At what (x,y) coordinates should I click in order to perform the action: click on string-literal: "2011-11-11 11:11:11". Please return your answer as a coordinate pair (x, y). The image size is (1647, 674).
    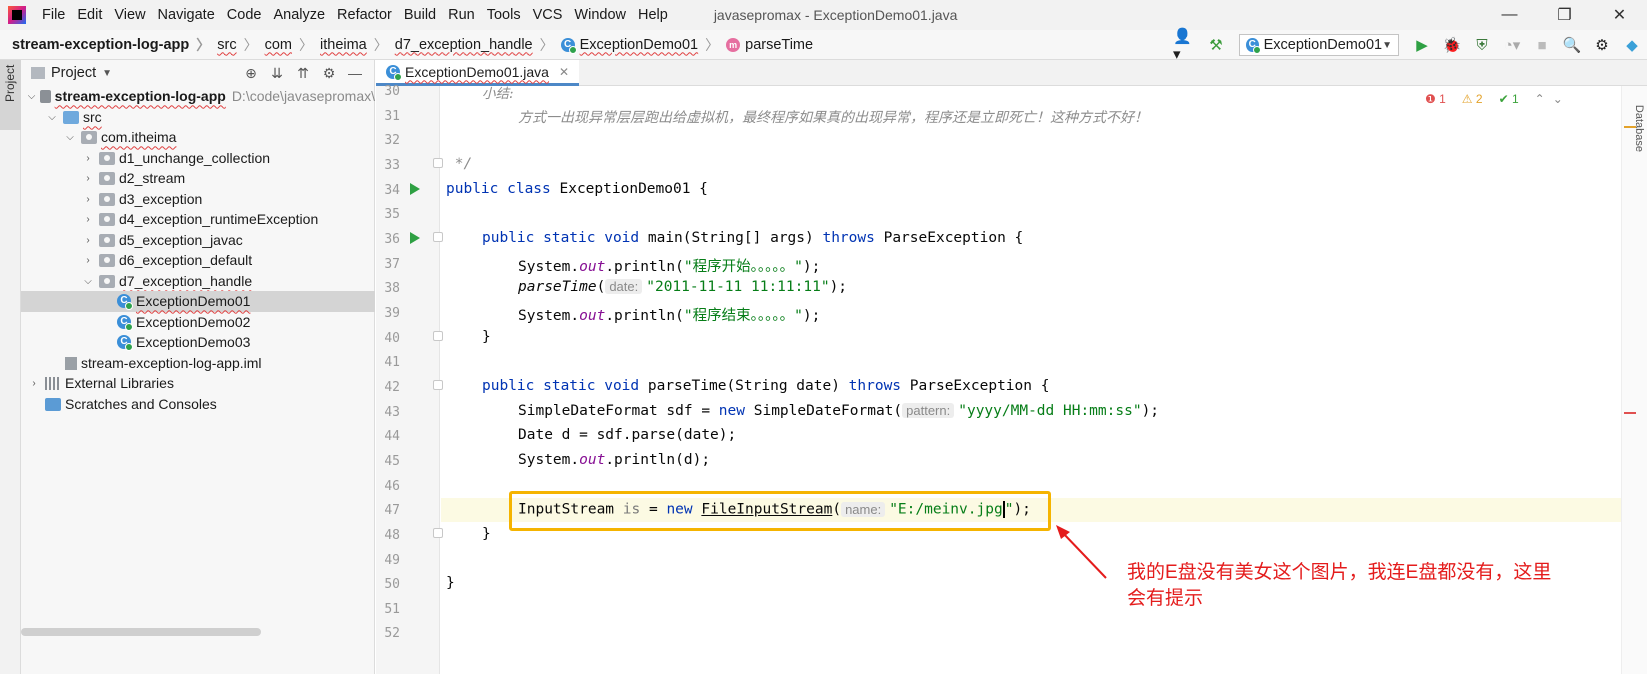
    Looking at the image, I should click on (738, 287).